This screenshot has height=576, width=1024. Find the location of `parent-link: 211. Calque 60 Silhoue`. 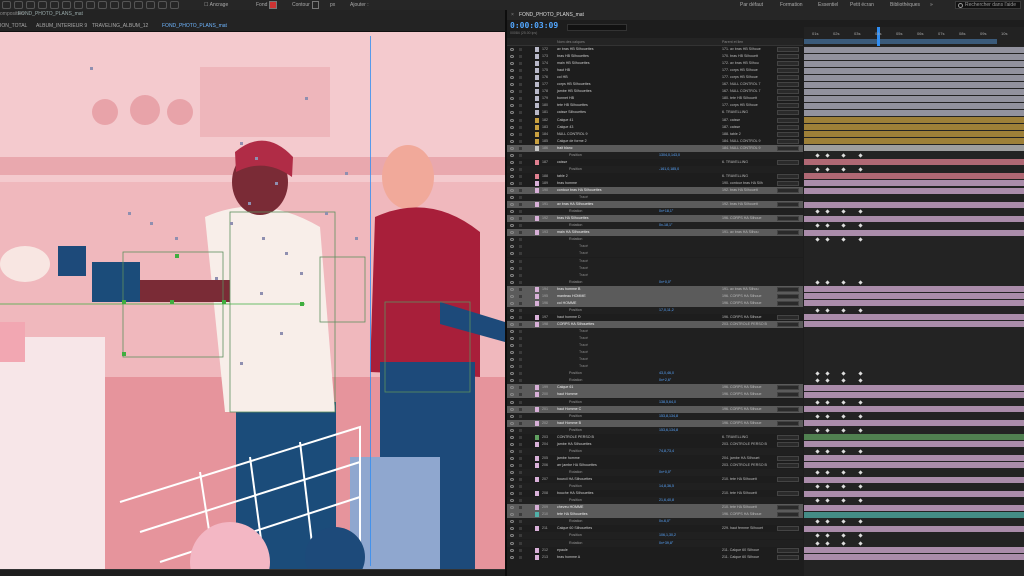

parent-link: 211. Calque 60 Silhoue is located at coordinates (740, 557).